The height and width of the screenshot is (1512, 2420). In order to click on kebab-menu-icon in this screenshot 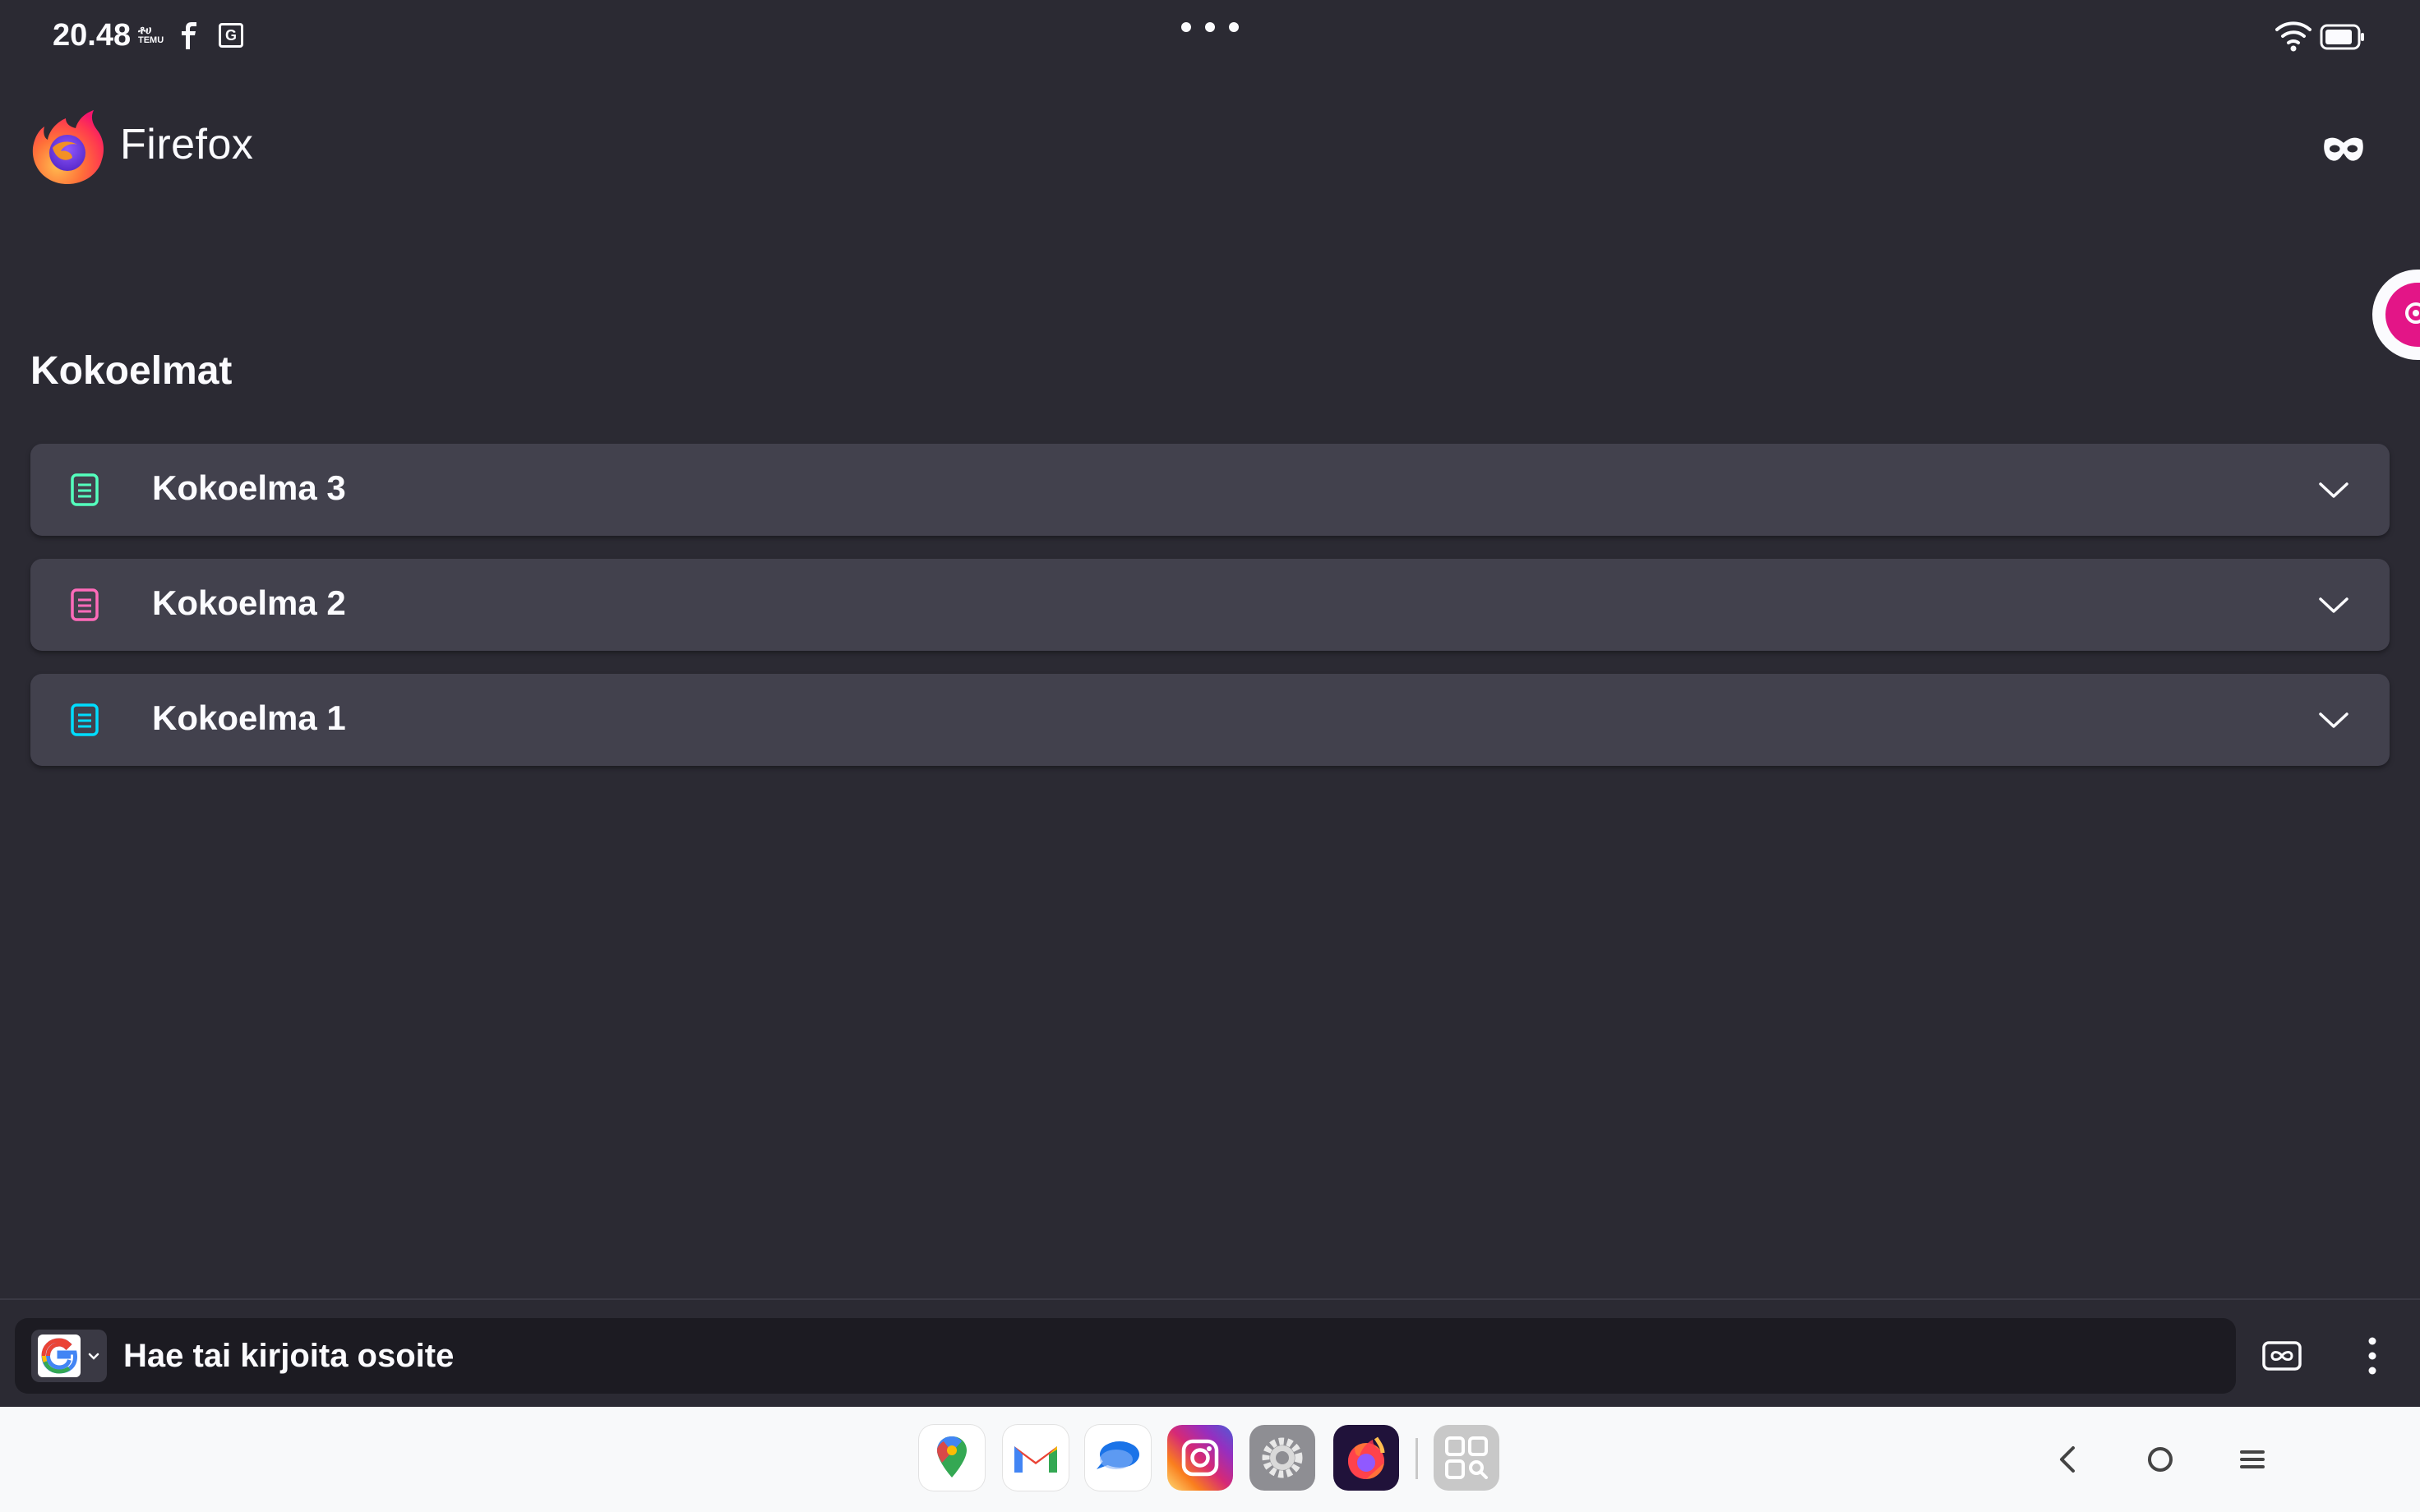, I will do `click(2372, 1356)`.